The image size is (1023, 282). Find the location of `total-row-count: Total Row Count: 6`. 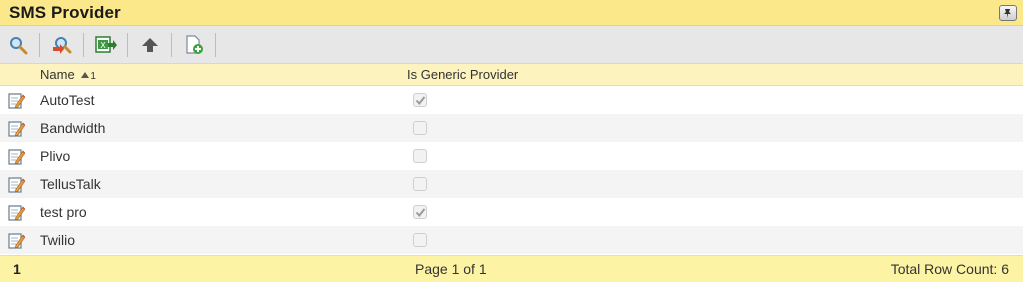

total-row-count: Total Row Count: 6 is located at coordinates (949, 269).